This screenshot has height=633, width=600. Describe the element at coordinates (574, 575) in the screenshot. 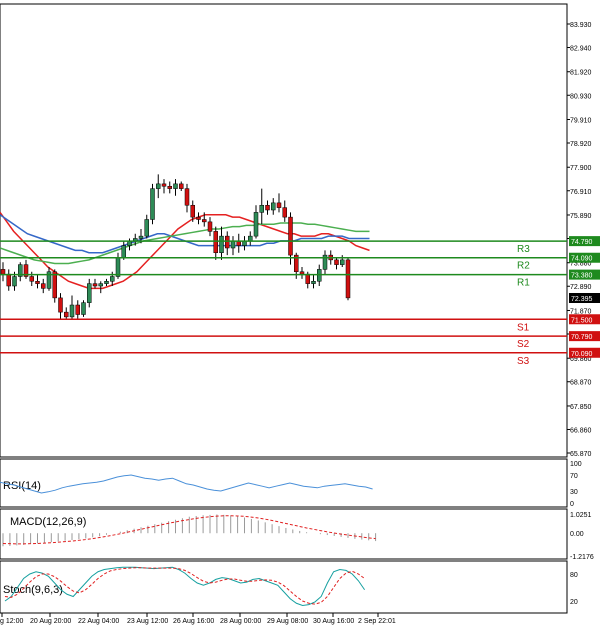

I see `stoch-axis-label: 80` at that location.